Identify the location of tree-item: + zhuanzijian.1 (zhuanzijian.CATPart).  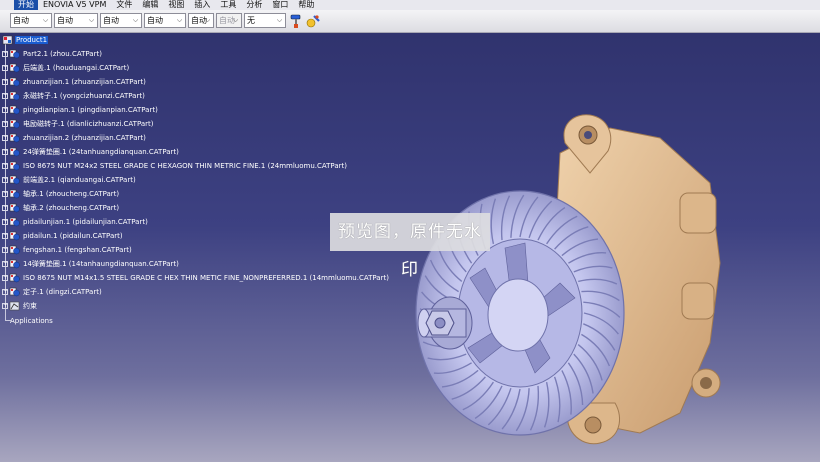
(74, 82).